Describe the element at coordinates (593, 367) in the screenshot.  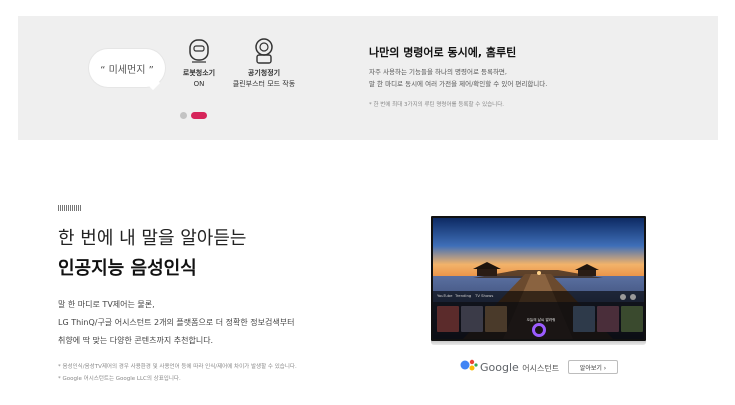
I see `learn-more-button: 알아보기 ›` at that location.